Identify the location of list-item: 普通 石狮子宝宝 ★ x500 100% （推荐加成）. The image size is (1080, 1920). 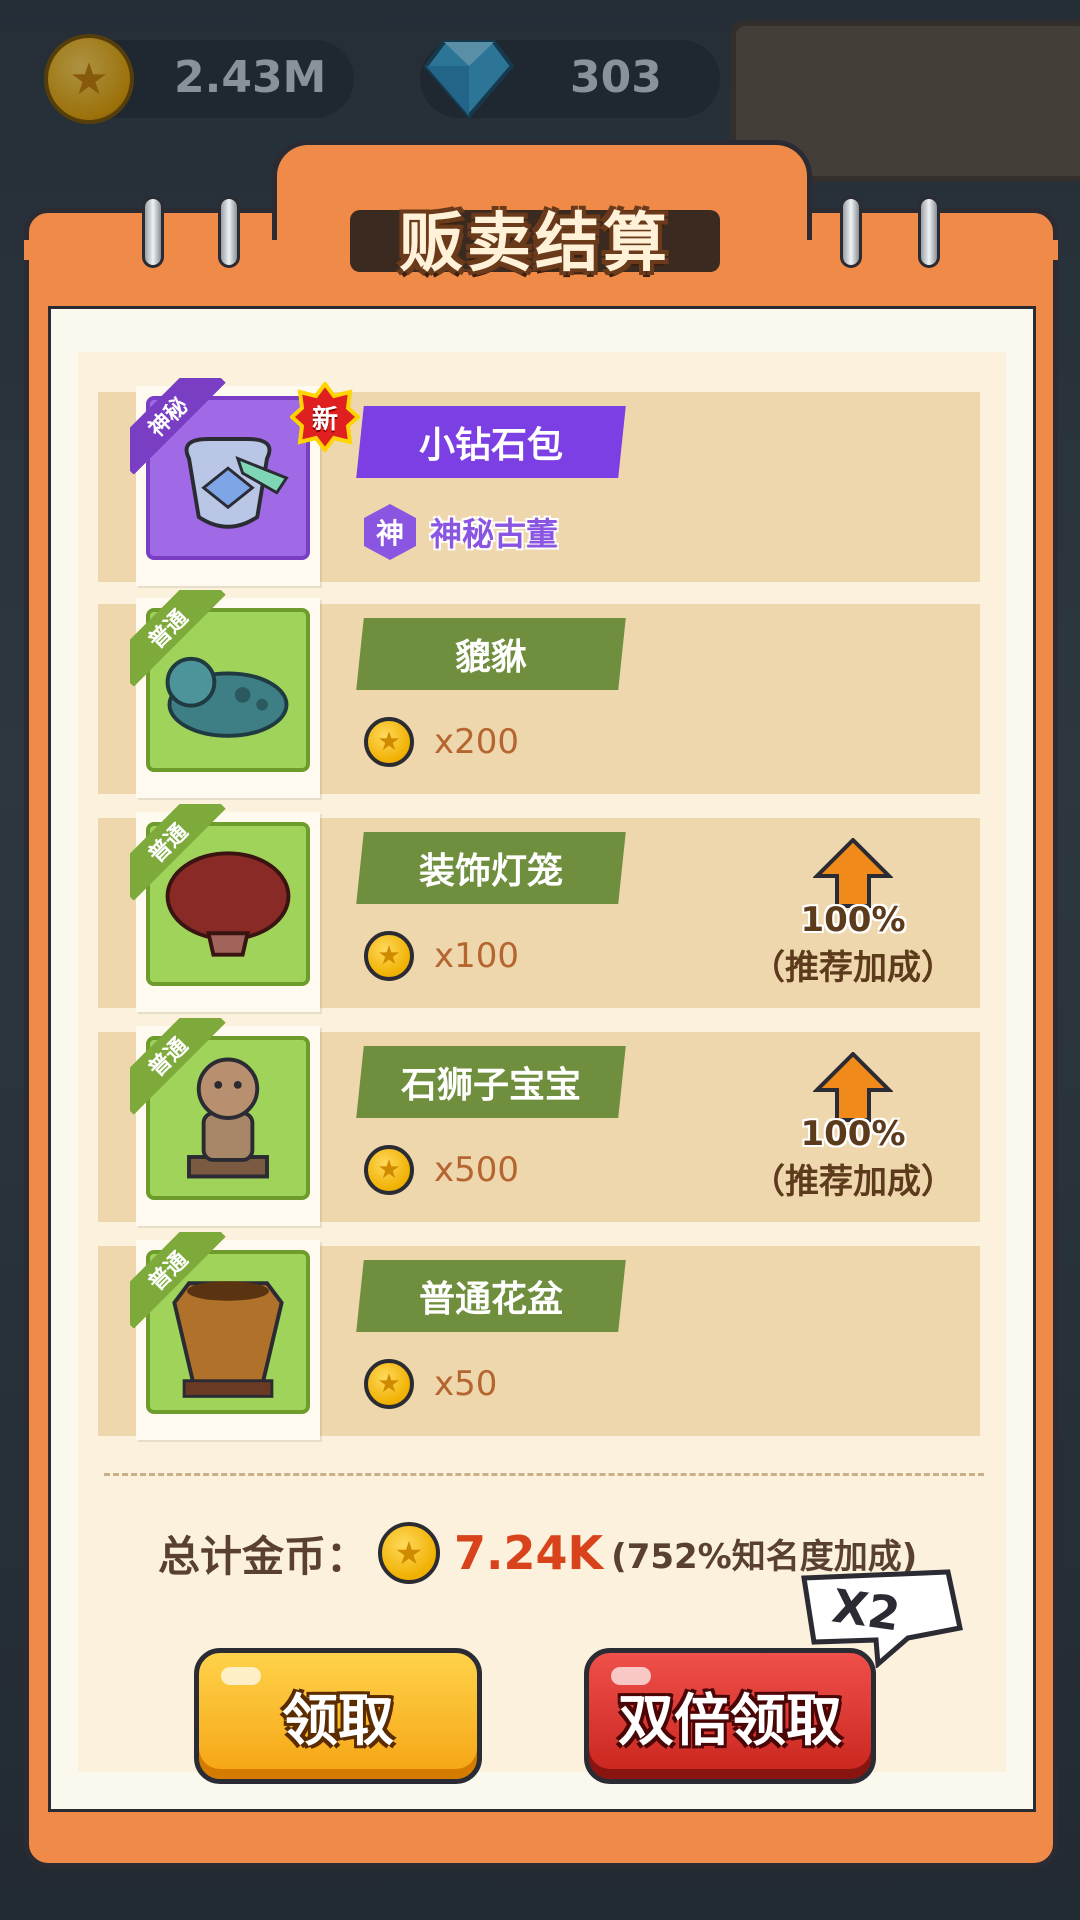
(539, 1122).